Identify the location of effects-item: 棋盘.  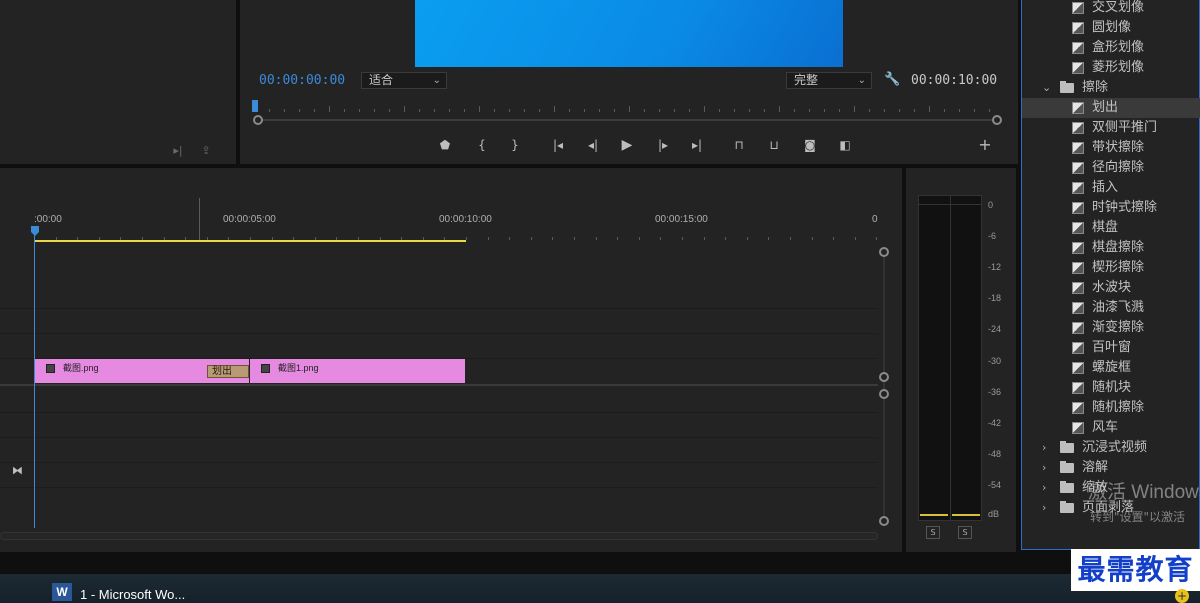
(1111, 228).